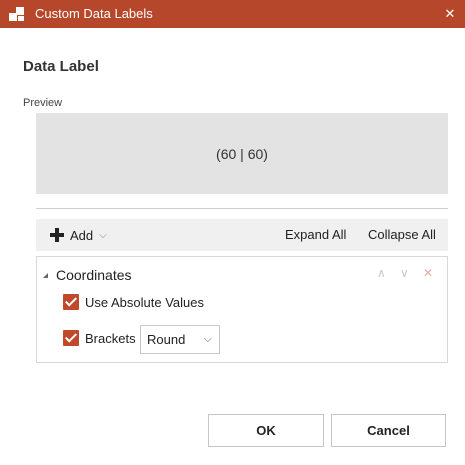  Describe the element at coordinates (43, 103) in the screenshot. I see `preview-label: Preview` at that location.